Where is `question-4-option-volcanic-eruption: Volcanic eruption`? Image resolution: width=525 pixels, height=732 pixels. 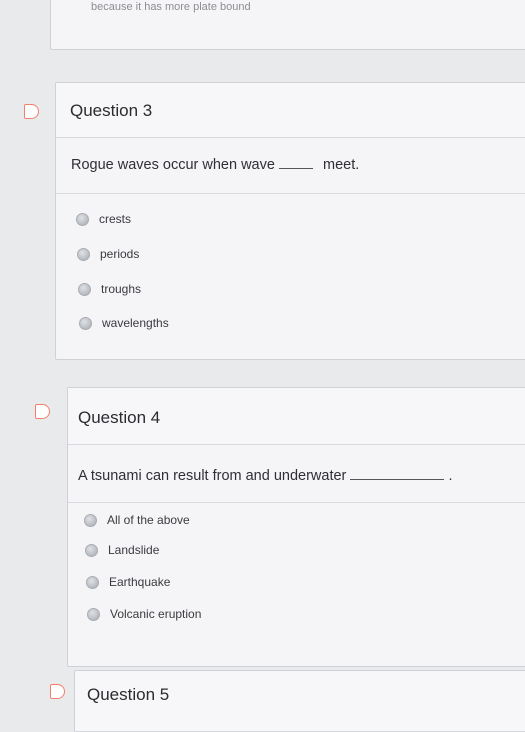
question-4-option-volcanic-eruption: Volcanic eruption is located at coordinates (144, 614).